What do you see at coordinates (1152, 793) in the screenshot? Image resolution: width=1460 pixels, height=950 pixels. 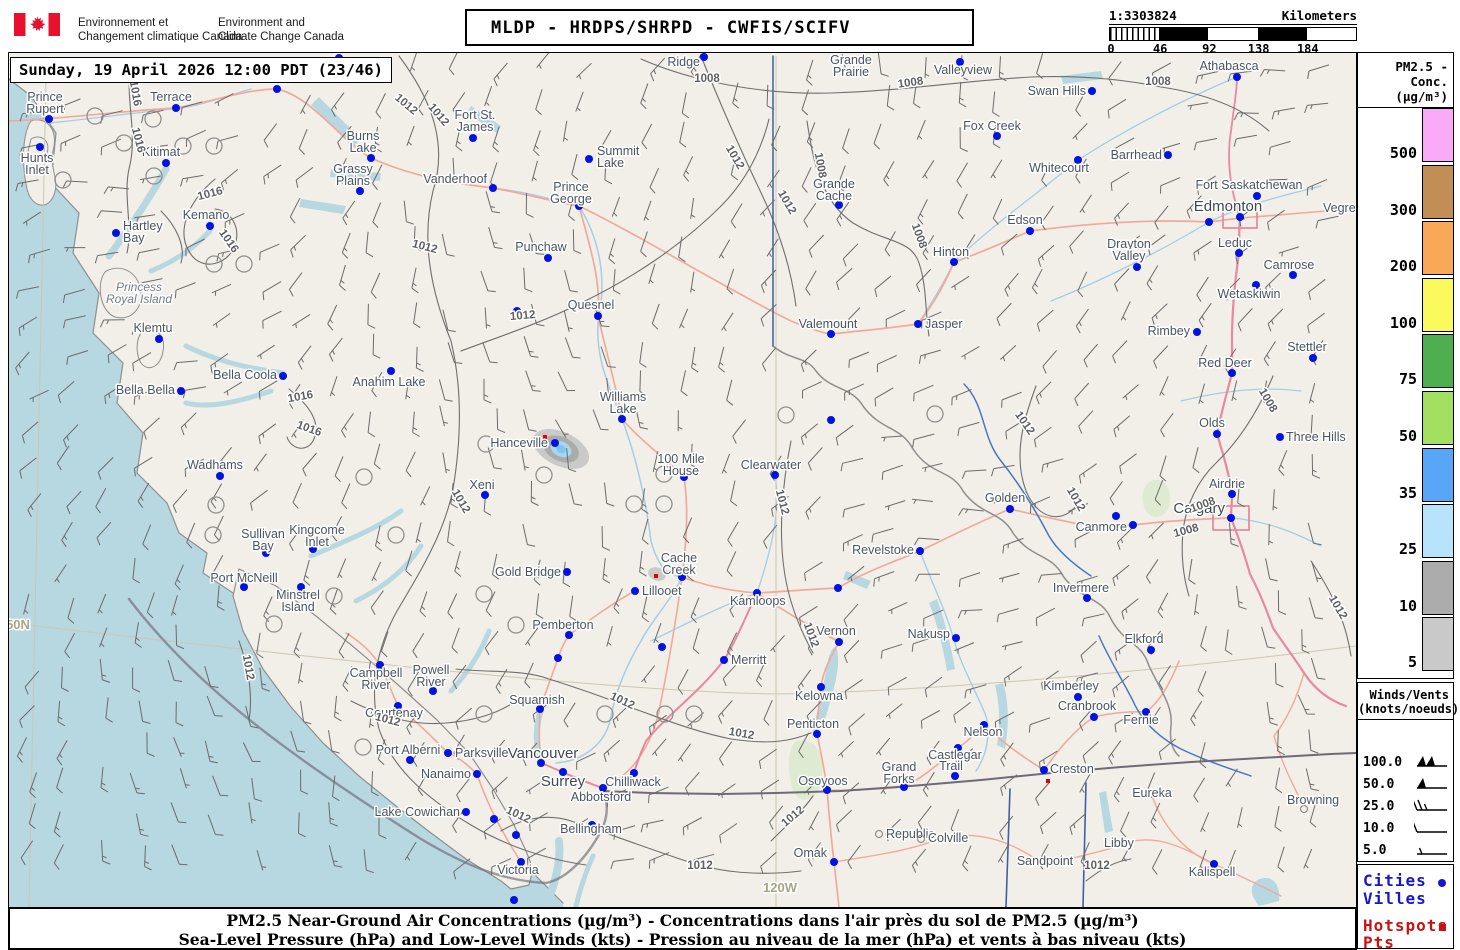 I see `city-label: Eureka` at bounding box center [1152, 793].